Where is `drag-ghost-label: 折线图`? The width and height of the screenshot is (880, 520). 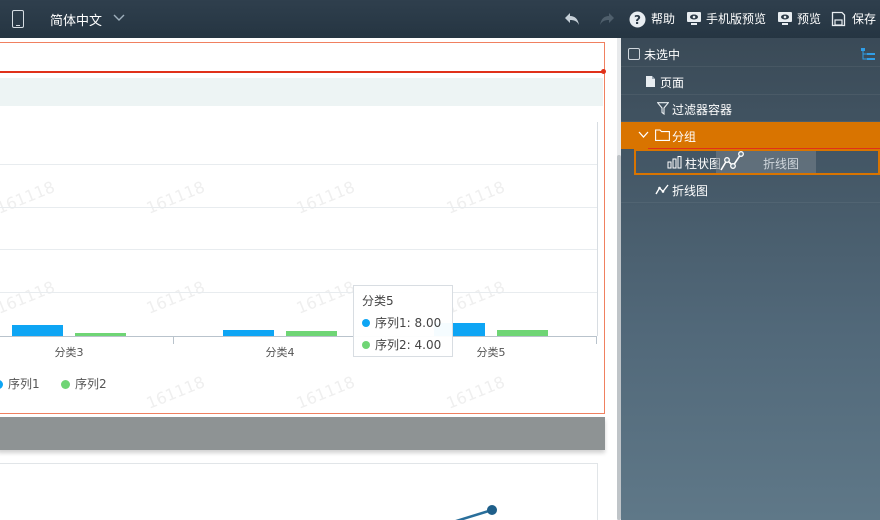 drag-ghost-label: 折线图 is located at coordinates (781, 164).